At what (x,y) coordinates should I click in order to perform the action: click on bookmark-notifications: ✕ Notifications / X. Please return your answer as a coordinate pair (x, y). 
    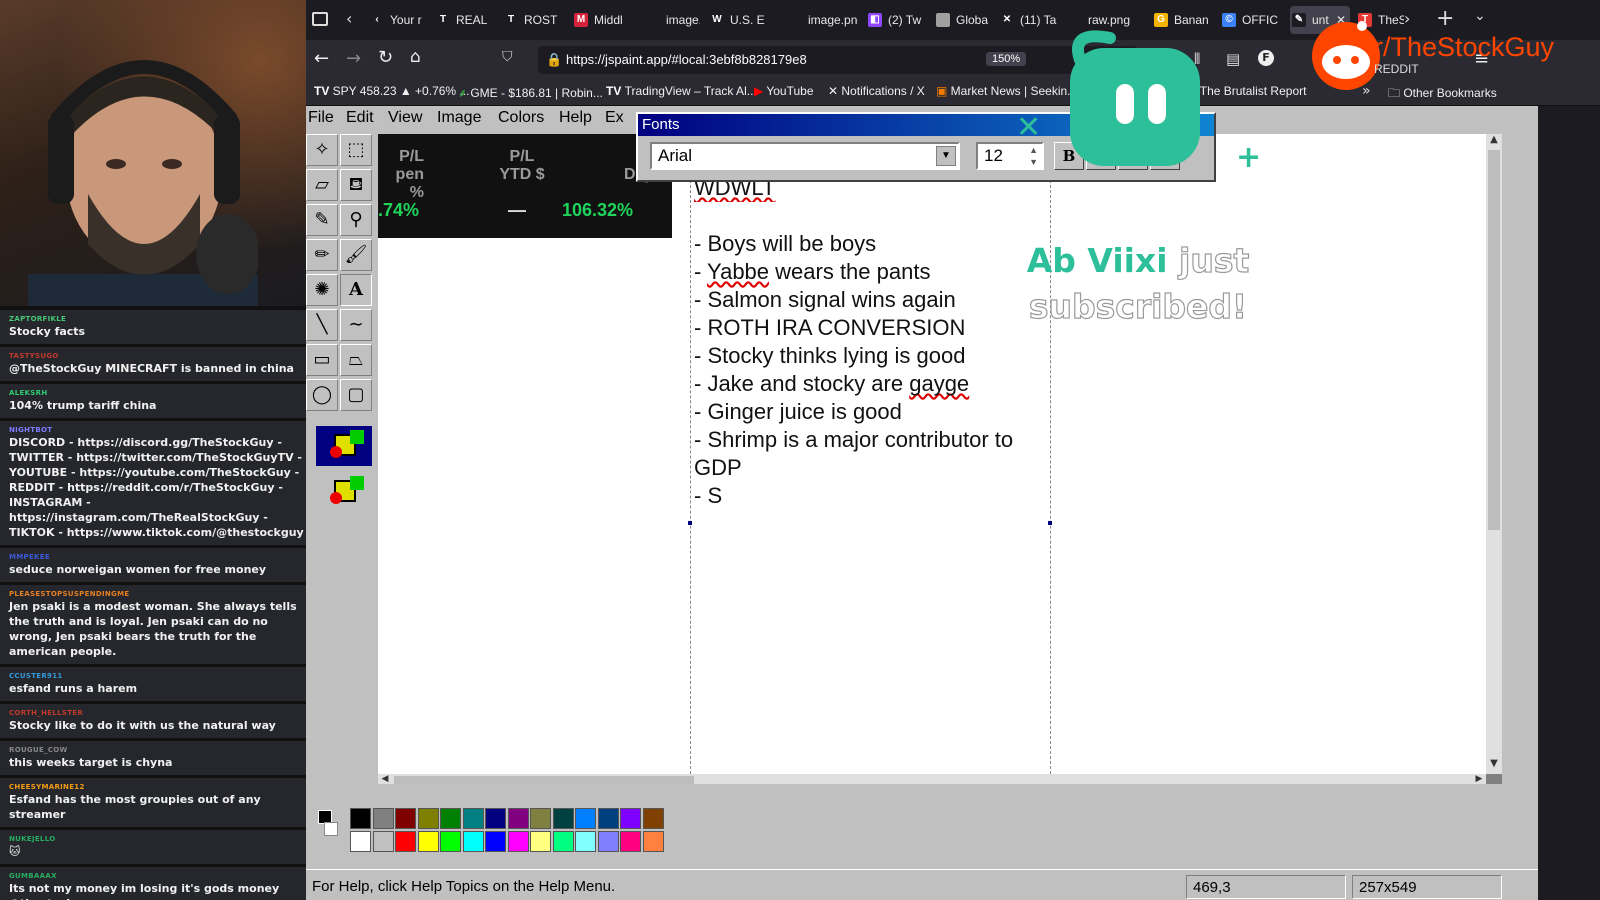
    Looking at the image, I should click on (876, 91).